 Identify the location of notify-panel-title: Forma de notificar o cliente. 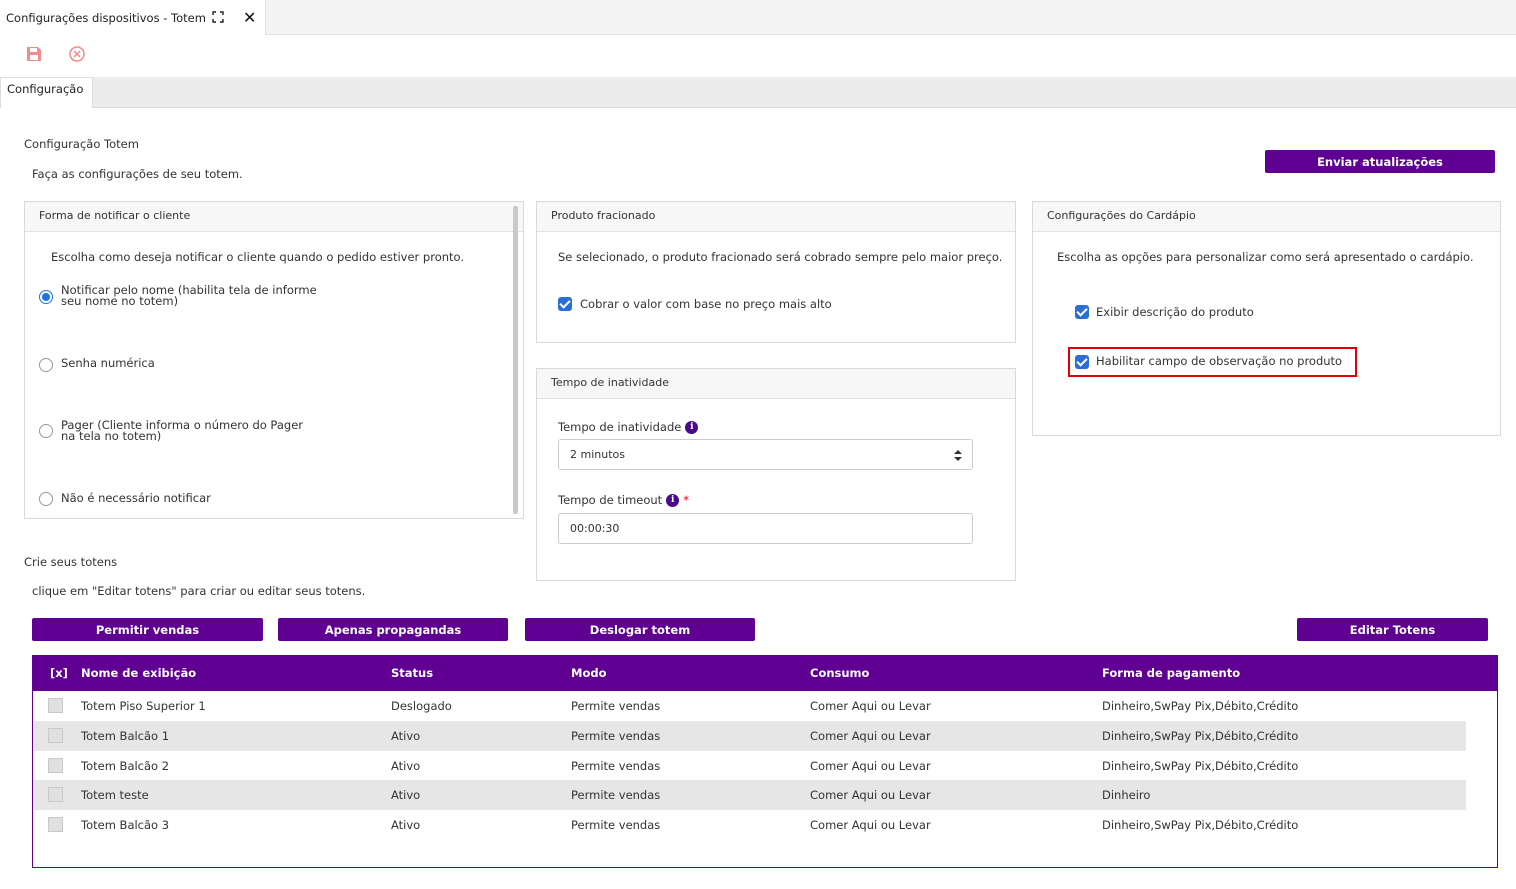
(274, 217).